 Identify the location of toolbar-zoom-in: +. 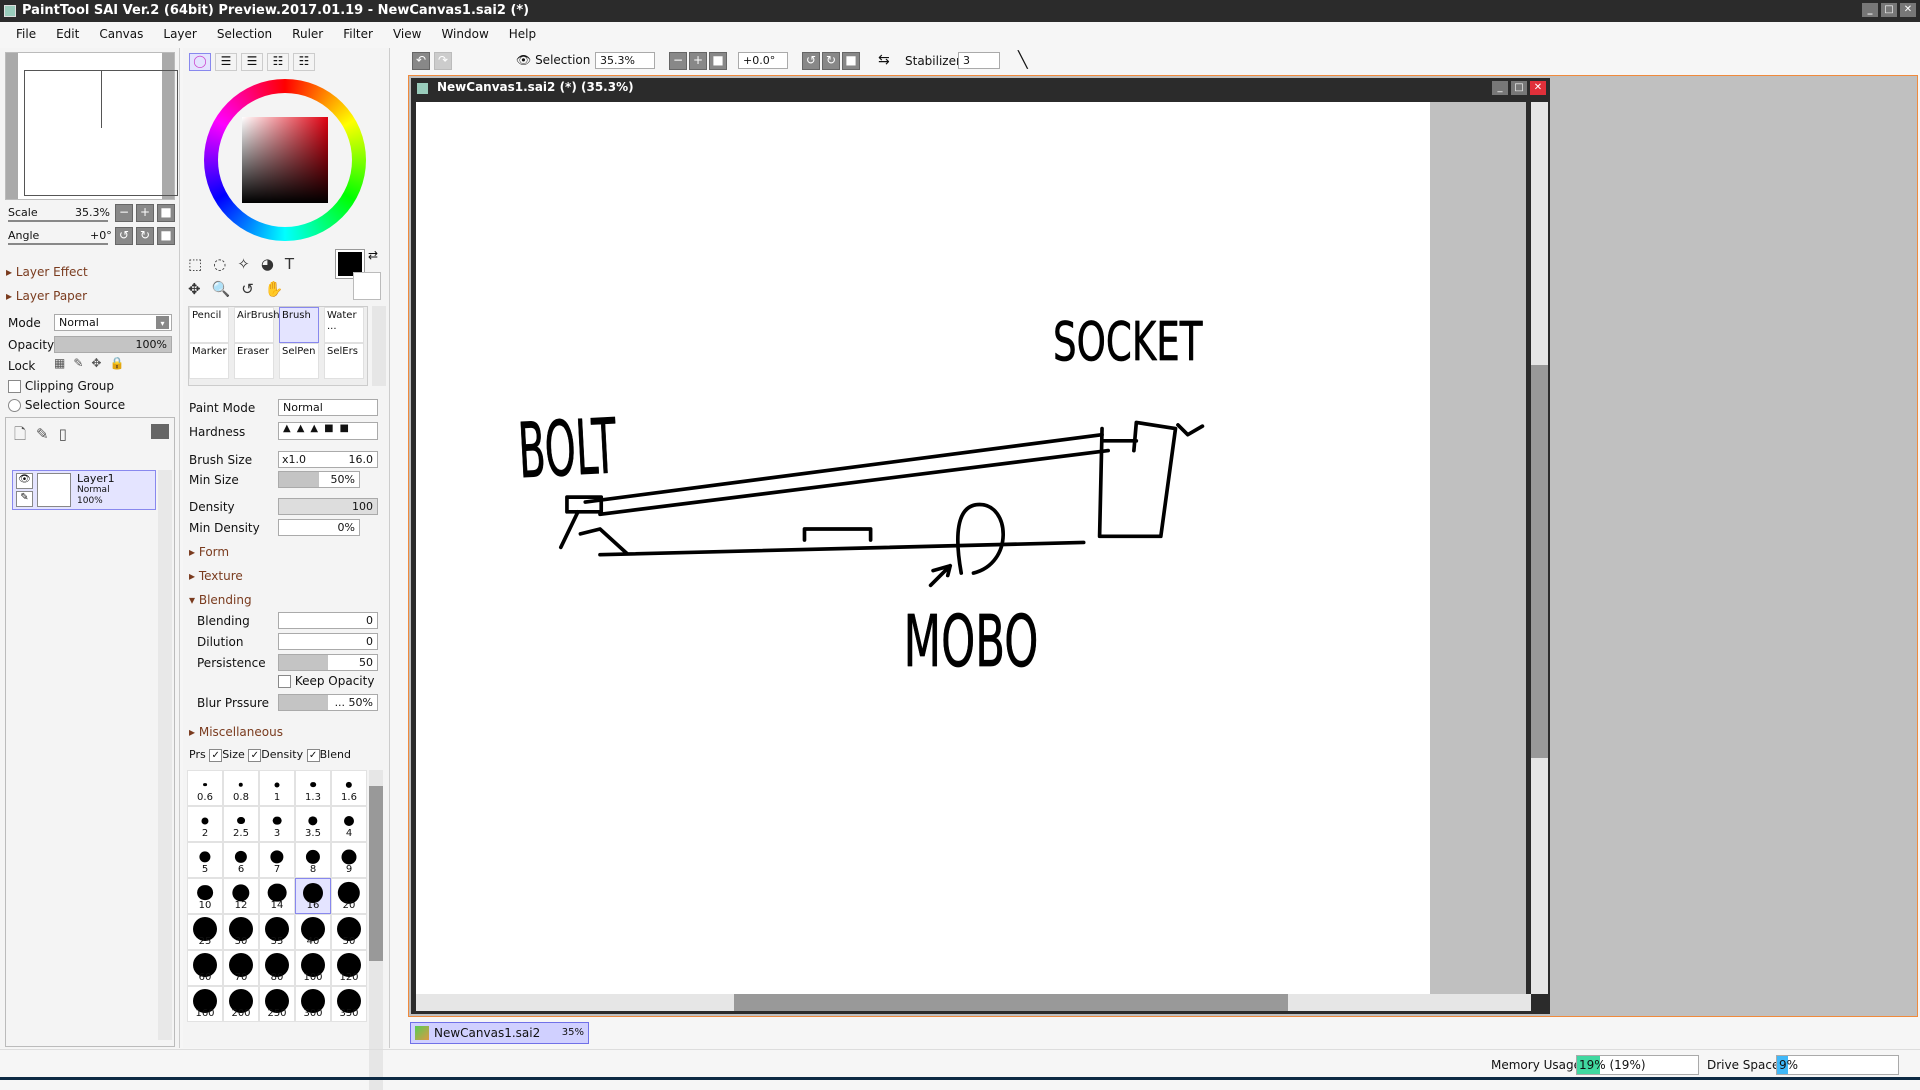
(698, 61).